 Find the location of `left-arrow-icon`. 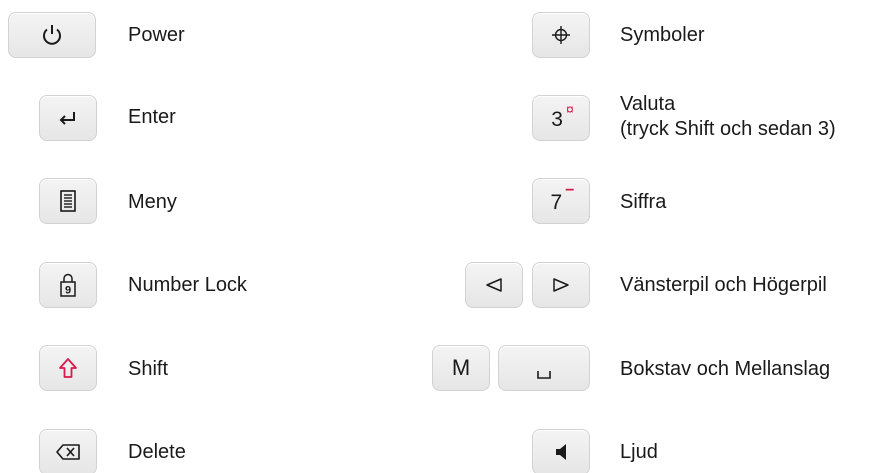

left-arrow-icon is located at coordinates (494, 285).